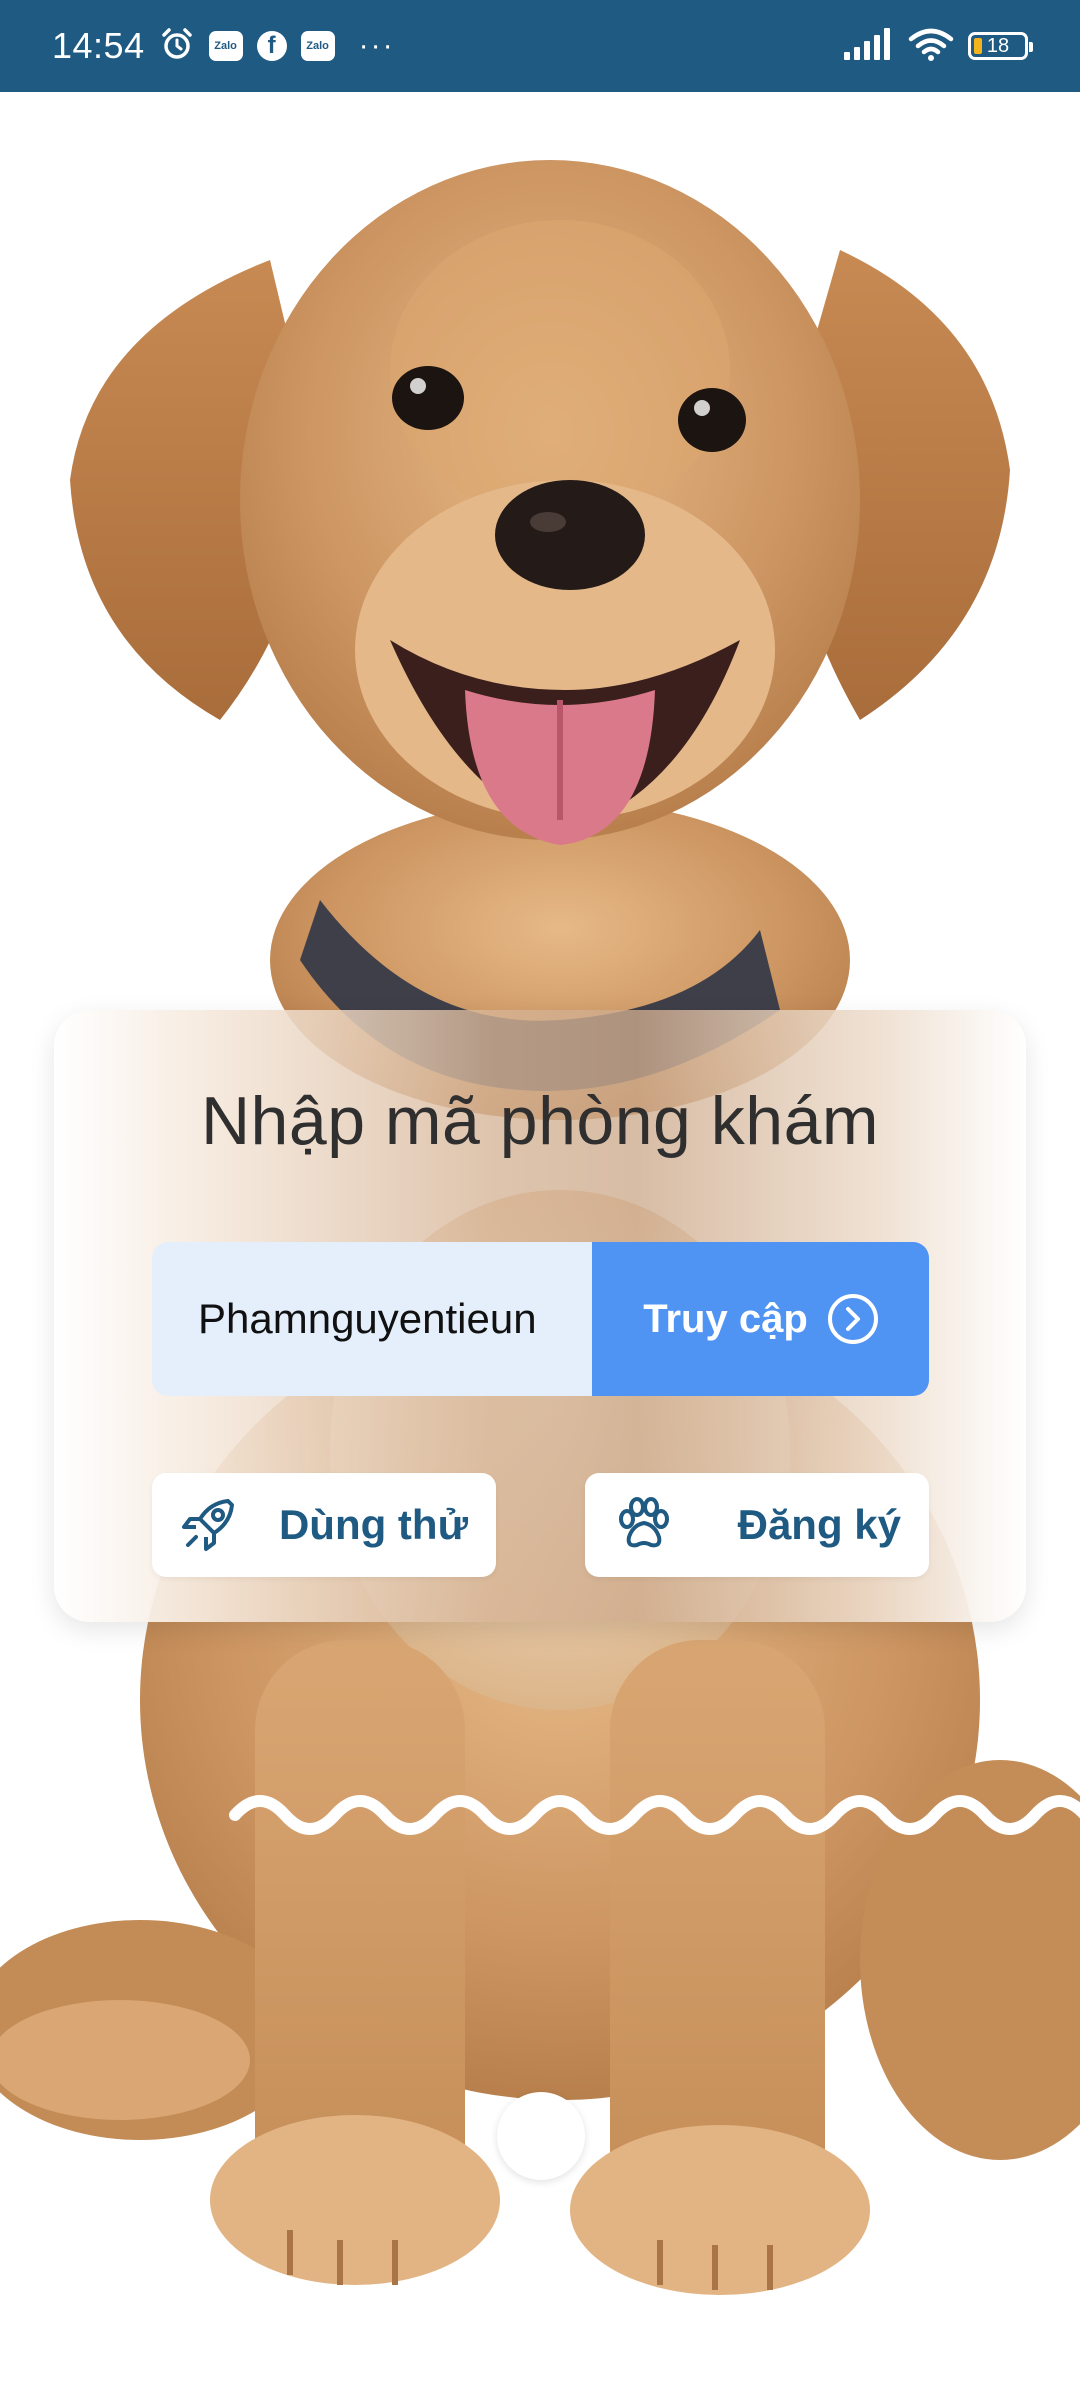  What do you see at coordinates (372, 1319) in the screenshot?
I see `clinic-code-input` at bounding box center [372, 1319].